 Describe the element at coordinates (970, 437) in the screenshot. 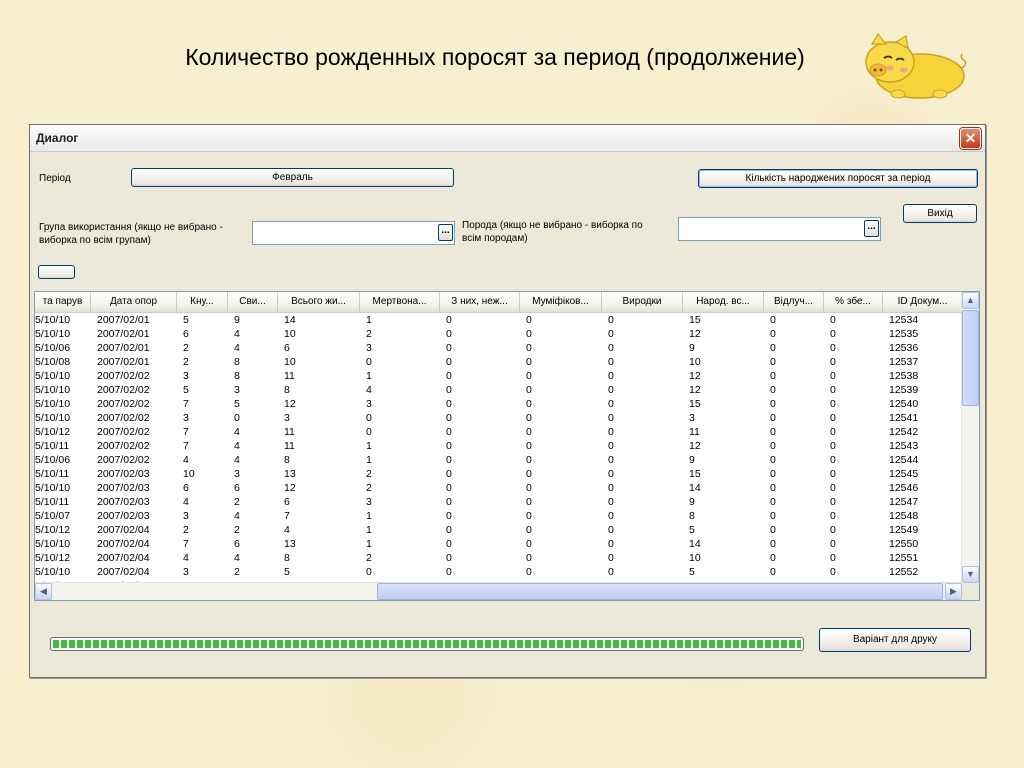

I see `vertical-scrollbar: ▲ ▼` at that location.